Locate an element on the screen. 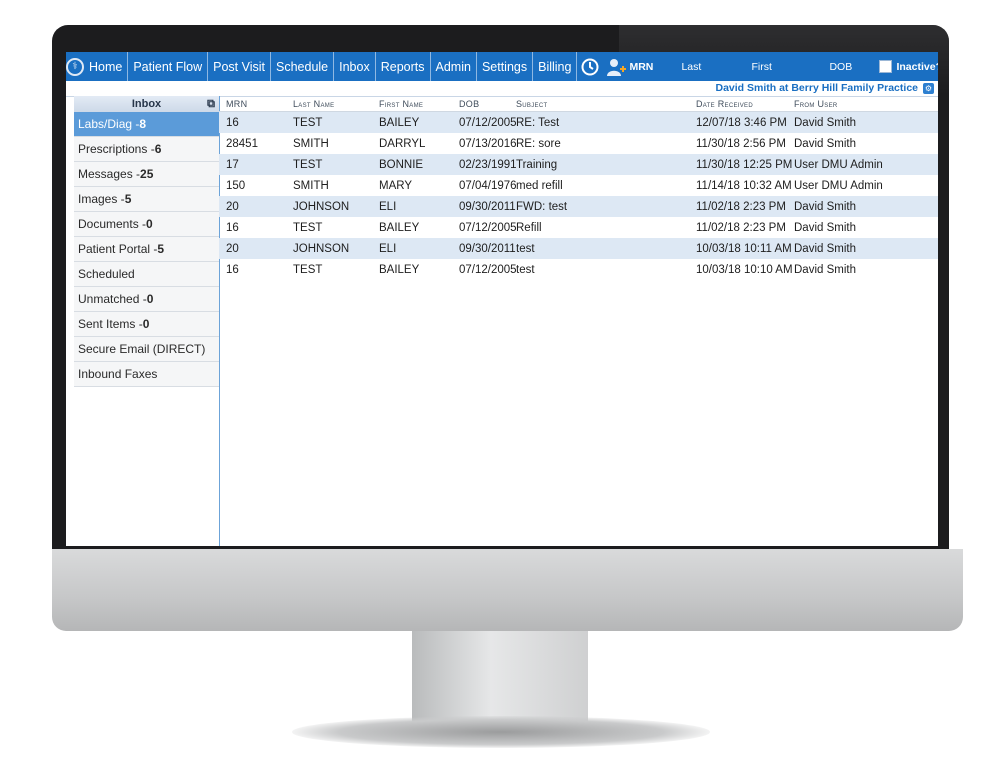  settings-icon: ⚙ is located at coordinates (928, 88).